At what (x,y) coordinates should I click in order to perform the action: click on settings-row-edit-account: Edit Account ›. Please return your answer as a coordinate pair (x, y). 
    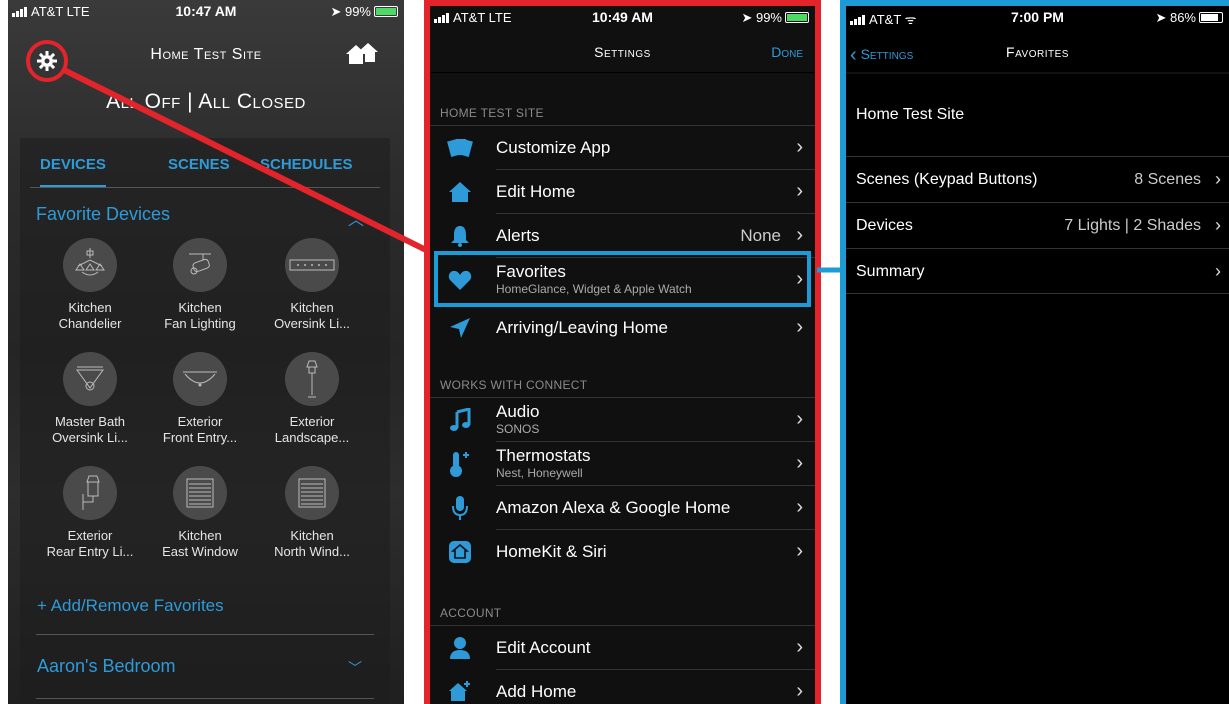
    Looking at the image, I should click on (622, 648).